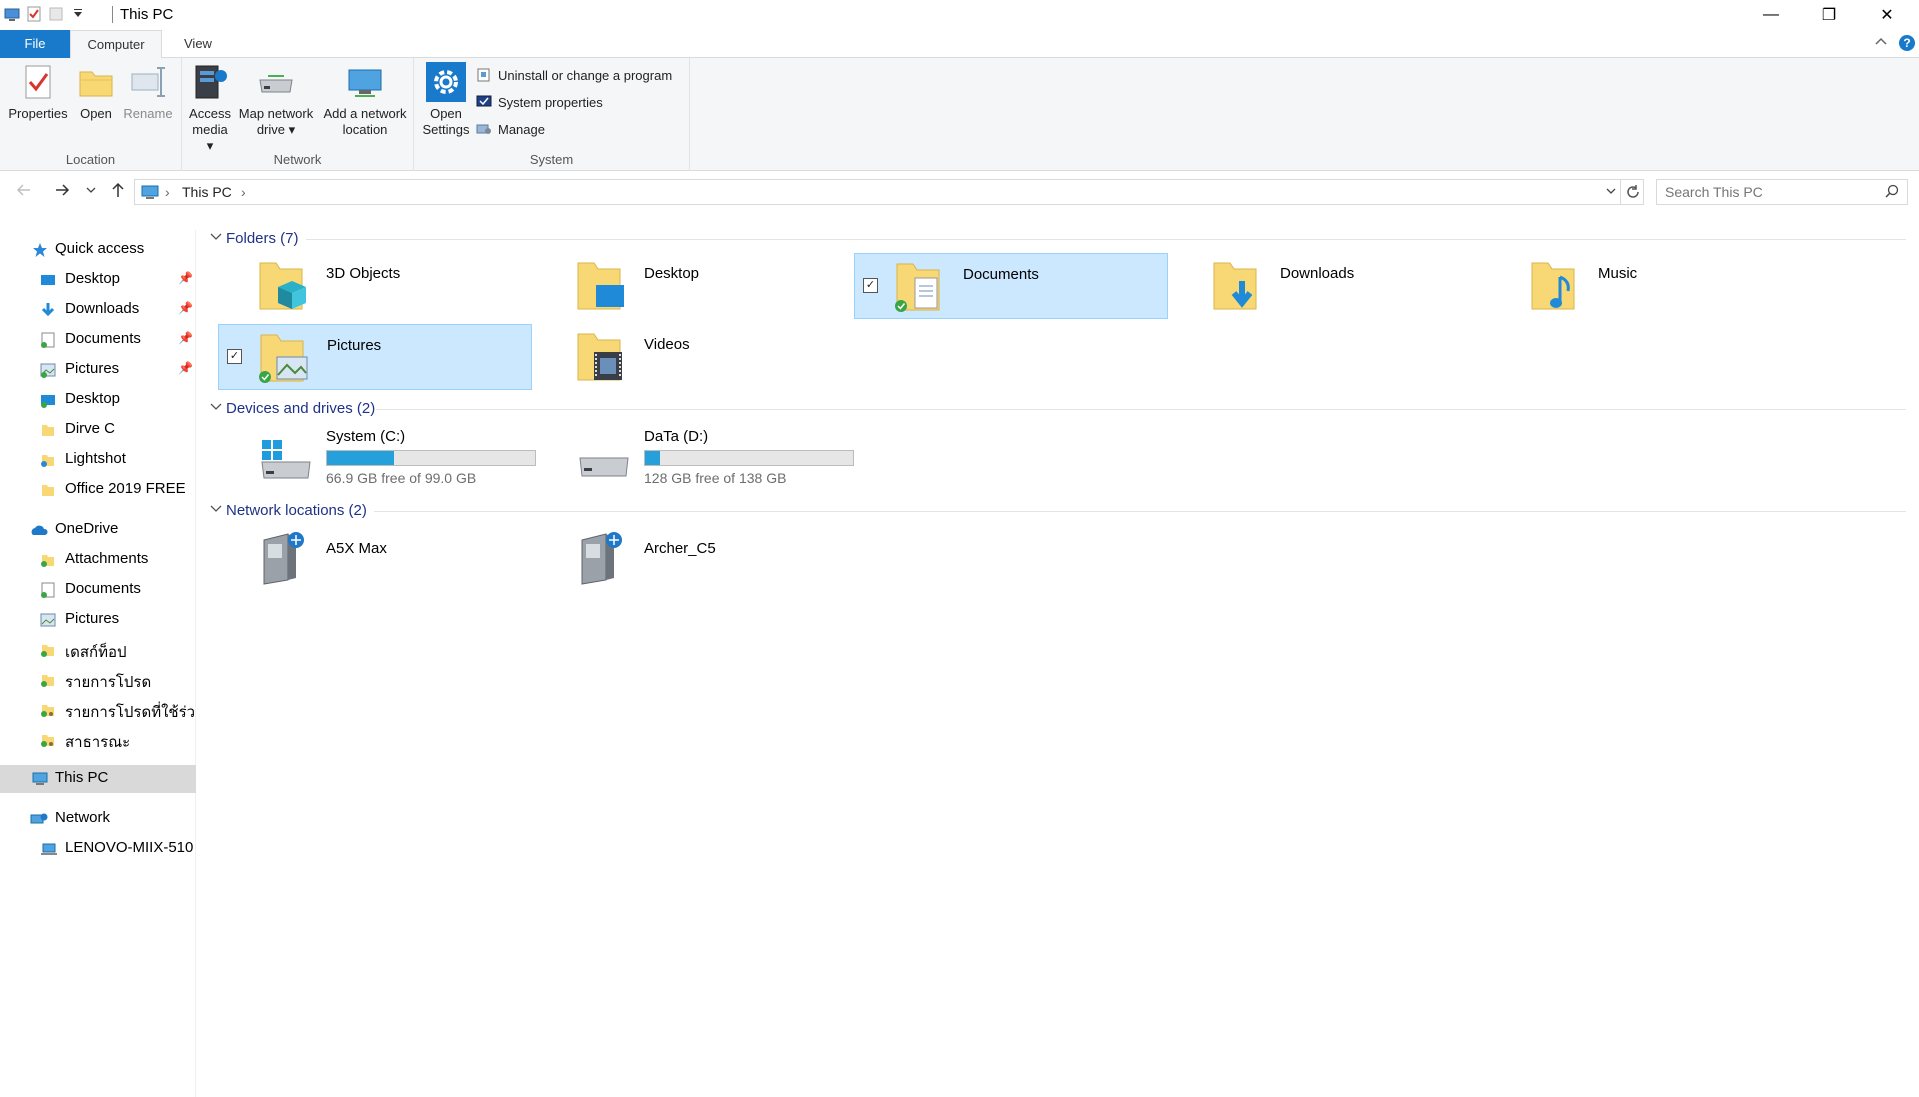  Describe the element at coordinates (1892, 192) in the screenshot. I see `search-icon` at that location.